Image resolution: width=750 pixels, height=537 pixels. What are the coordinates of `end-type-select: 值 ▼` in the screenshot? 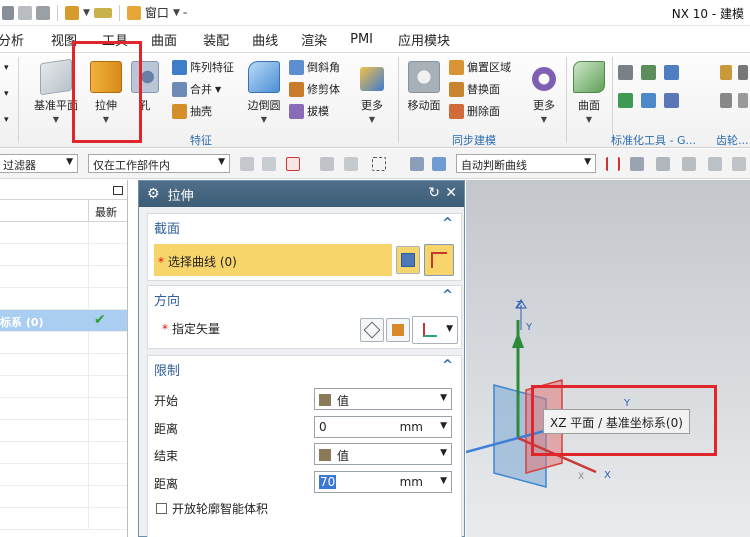 It's located at (383, 454).